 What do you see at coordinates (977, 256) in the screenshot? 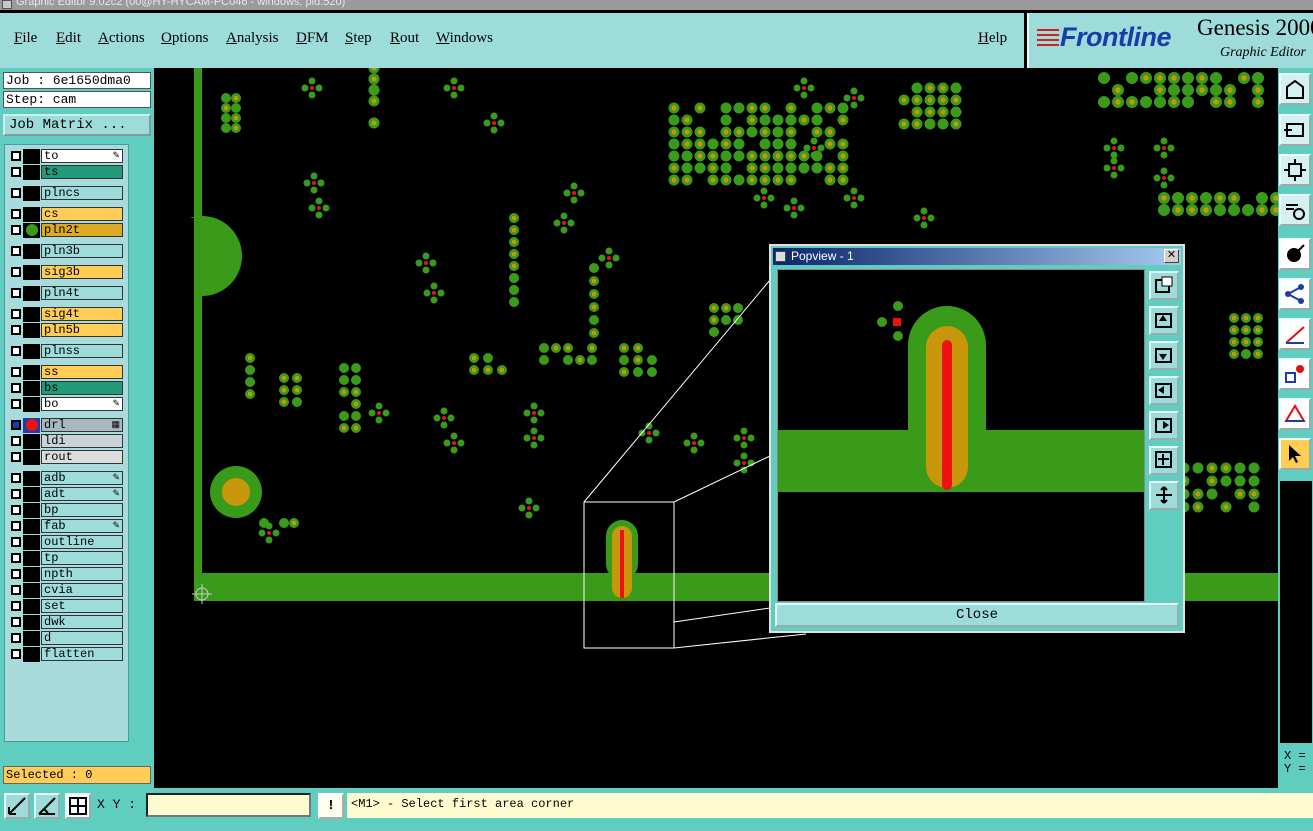
I see `popview-title-bar: Popview - 1 ✕` at bounding box center [977, 256].